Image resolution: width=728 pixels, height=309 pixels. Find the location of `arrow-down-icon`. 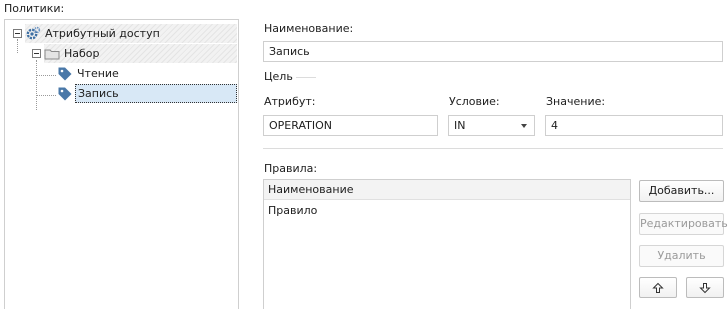

arrow-down-icon is located at coordinates (705, 288).